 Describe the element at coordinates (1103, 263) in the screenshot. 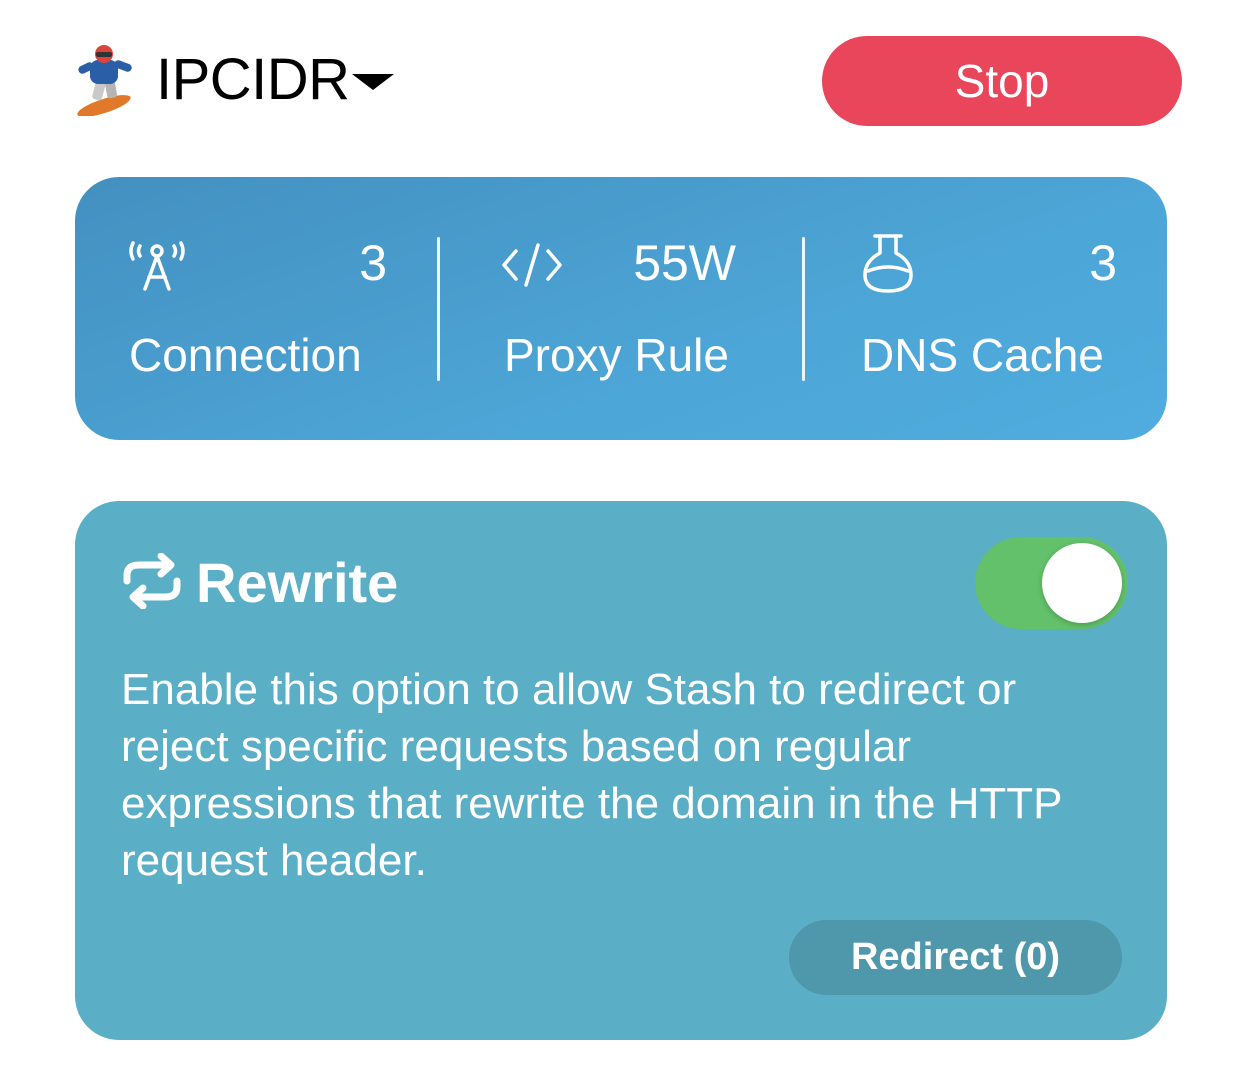

I see `dns-cache-count: 3` at that location.